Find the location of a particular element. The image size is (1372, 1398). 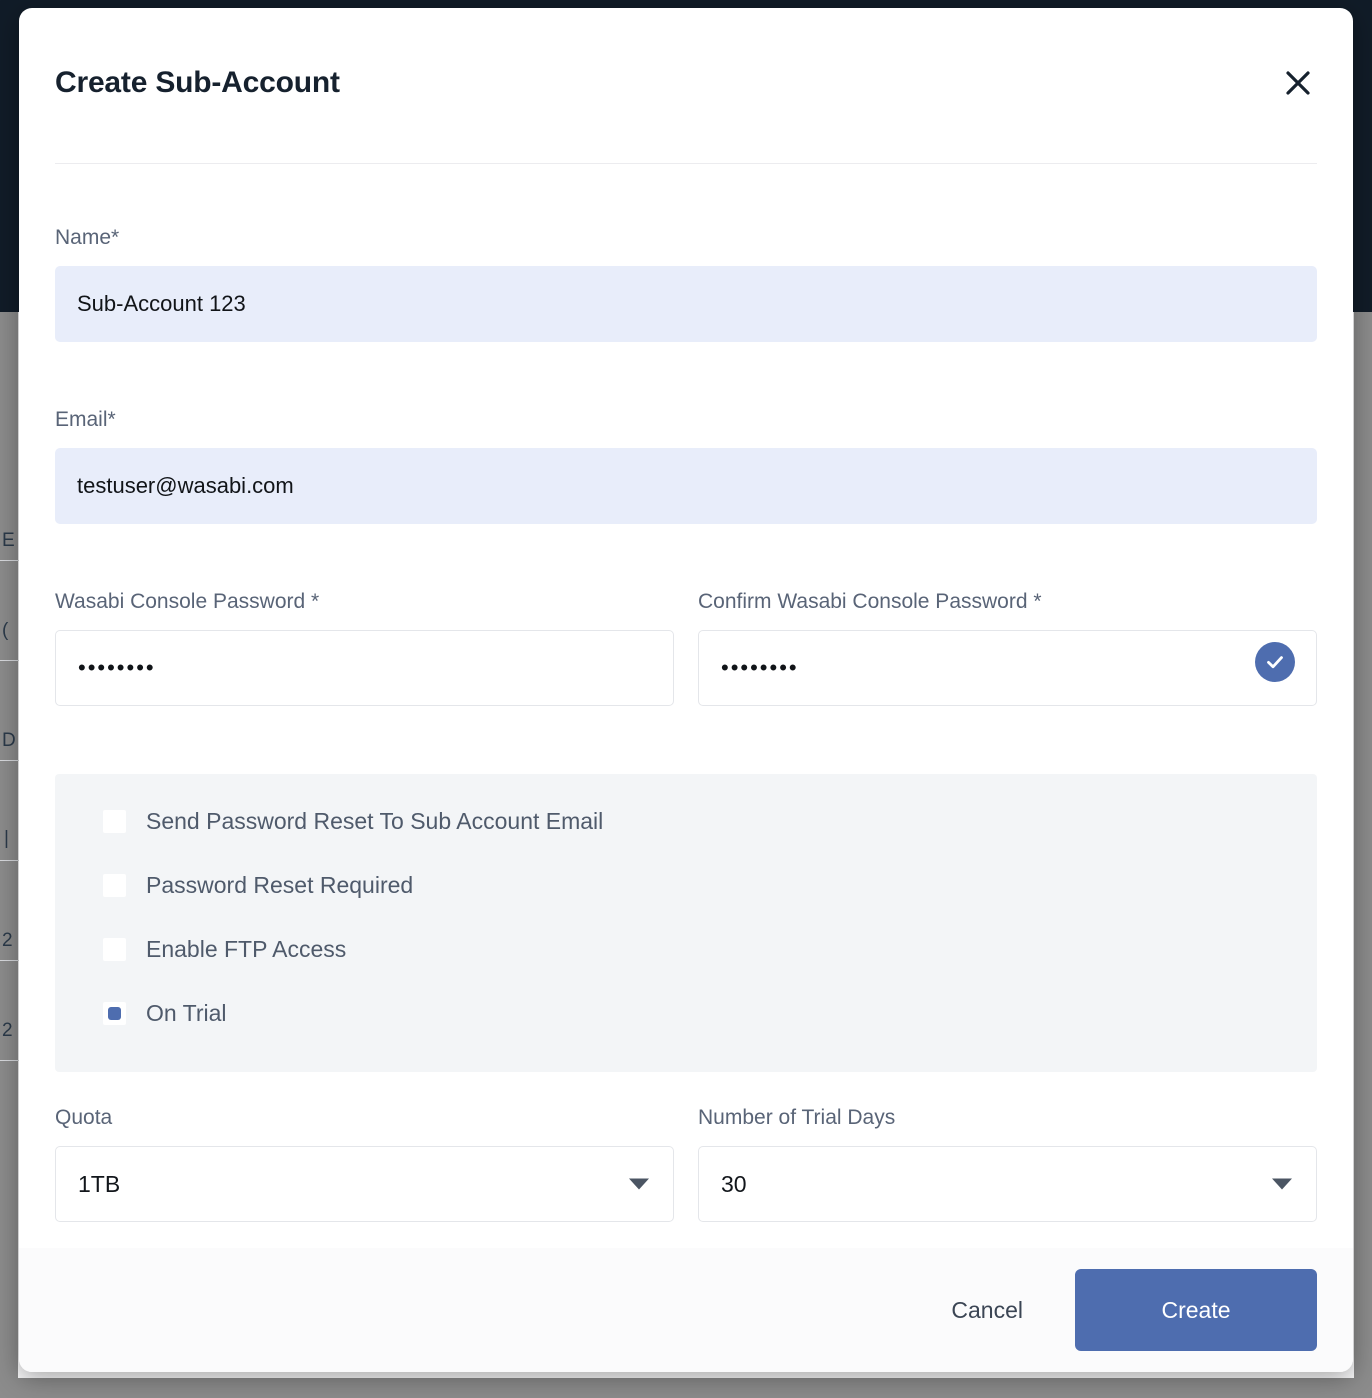

check-circle-icon is located at coordinates (1275, 662).